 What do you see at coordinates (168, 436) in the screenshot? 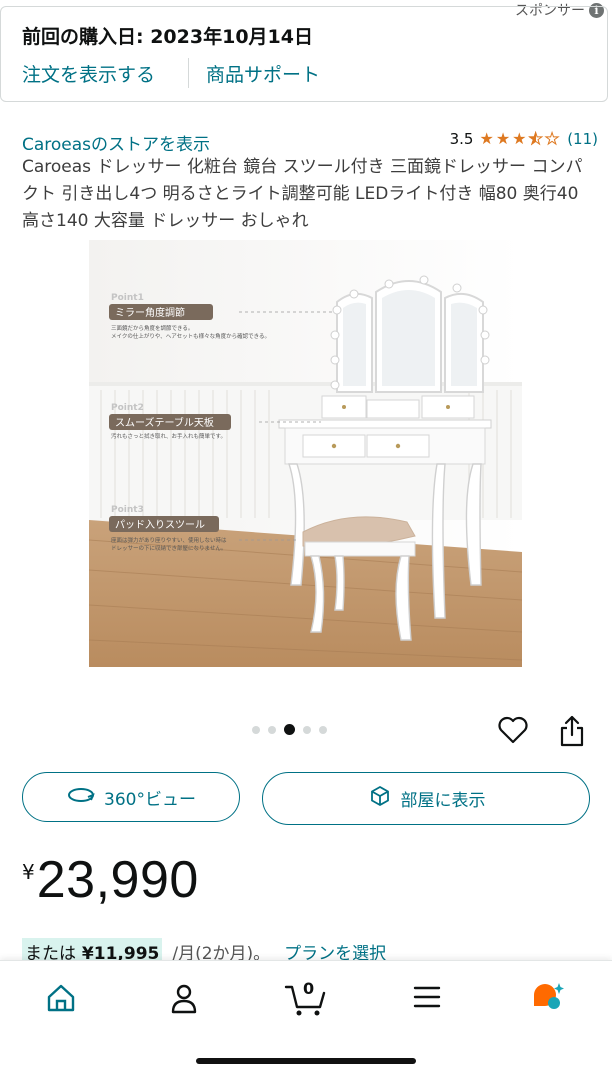
I see `point2-line1: 汚れもさっと拭き取れ、お手入れも簡単です。` at bounding box center [168, 436].